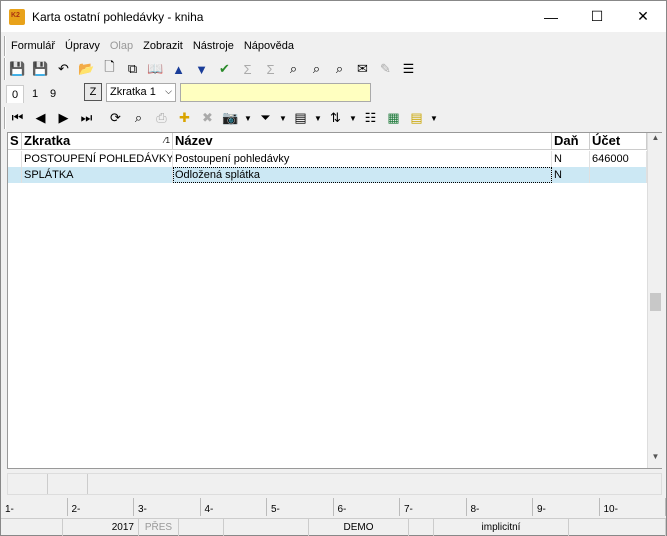  I want to click on title-bar: Karta ostatní pohledávky - kniha — ☐ ✕, so click(333, 16).